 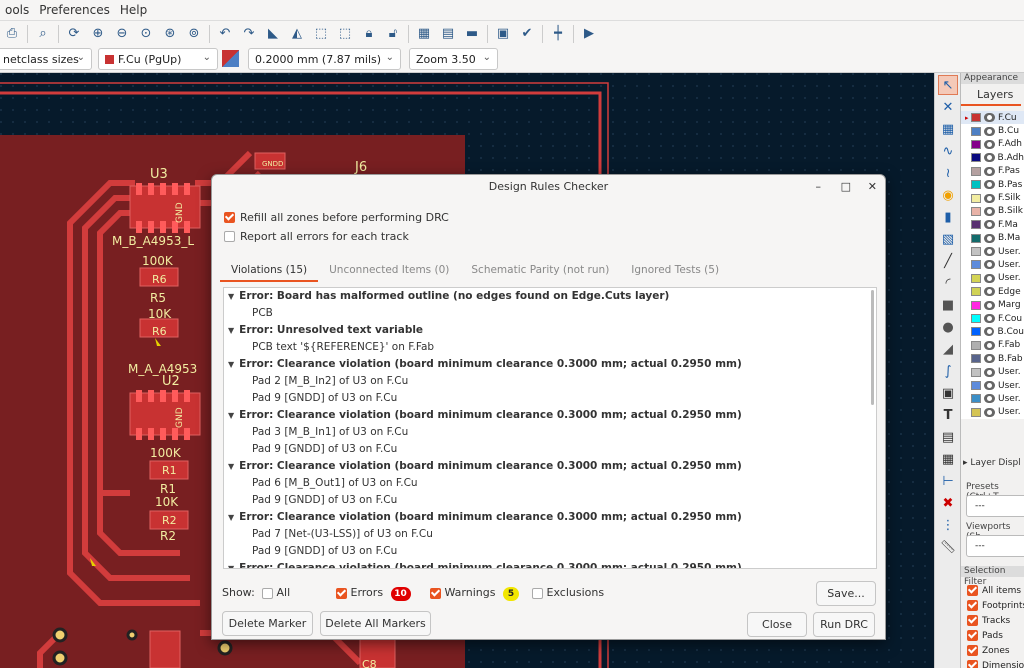 What do you see at coordinates (550, 534) in the screenshot?
I see `violation-item: Pad 7 [Net-(U3-LSS)] of U3 on F.Cu` at bounding box center [550, 534].